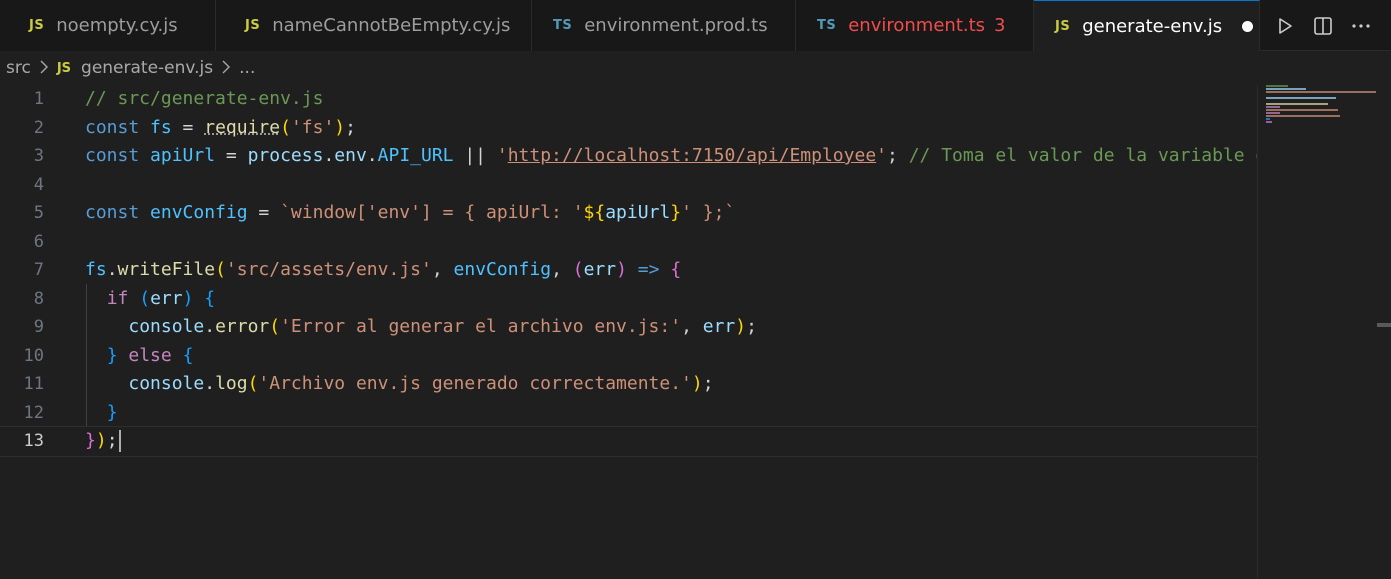 This screenshot has height=579, width=1391. I want to click on tab-label: environment.ts, so click(917, 25).